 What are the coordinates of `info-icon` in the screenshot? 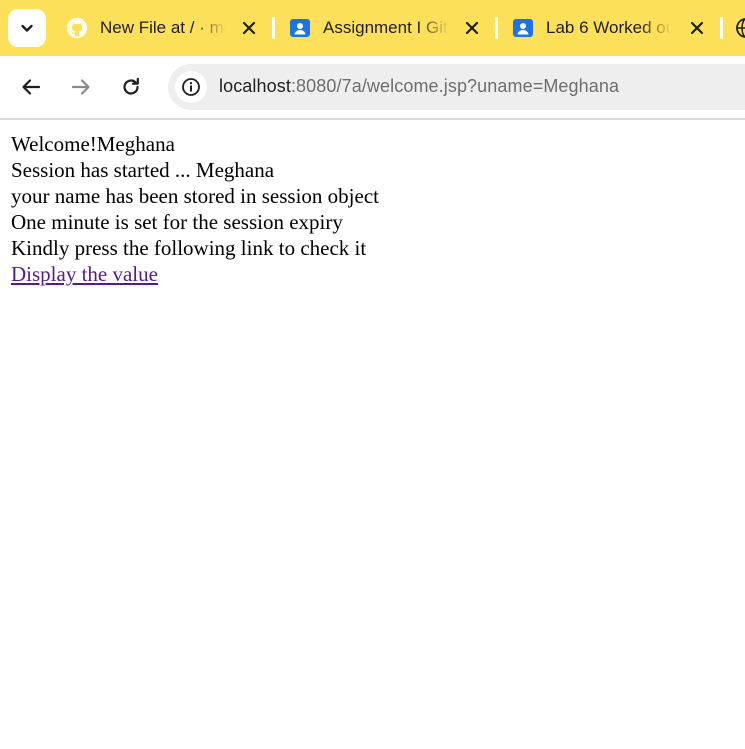 It's located at (191, 87).